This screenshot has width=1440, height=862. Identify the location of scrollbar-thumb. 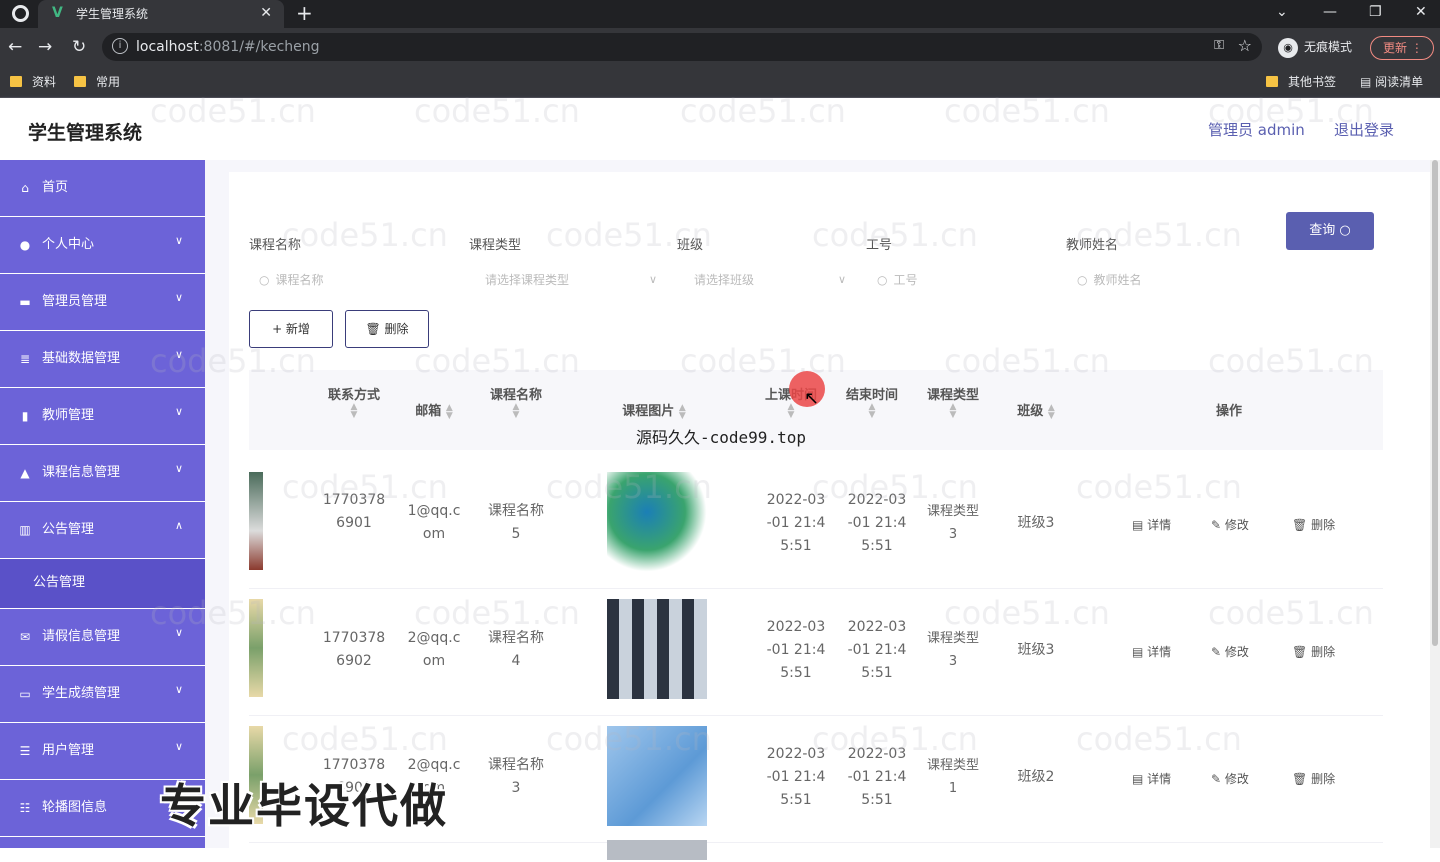
(1435, 403).